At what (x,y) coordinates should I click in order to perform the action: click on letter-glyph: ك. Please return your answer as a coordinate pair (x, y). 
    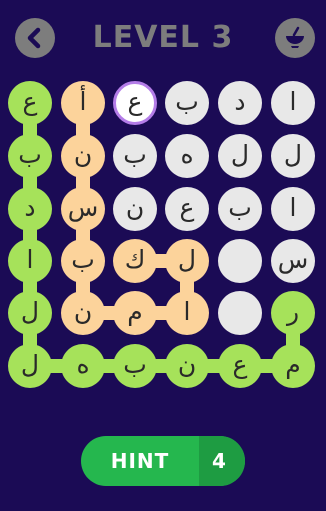
    Looking at the image, I should click on (135, 259).